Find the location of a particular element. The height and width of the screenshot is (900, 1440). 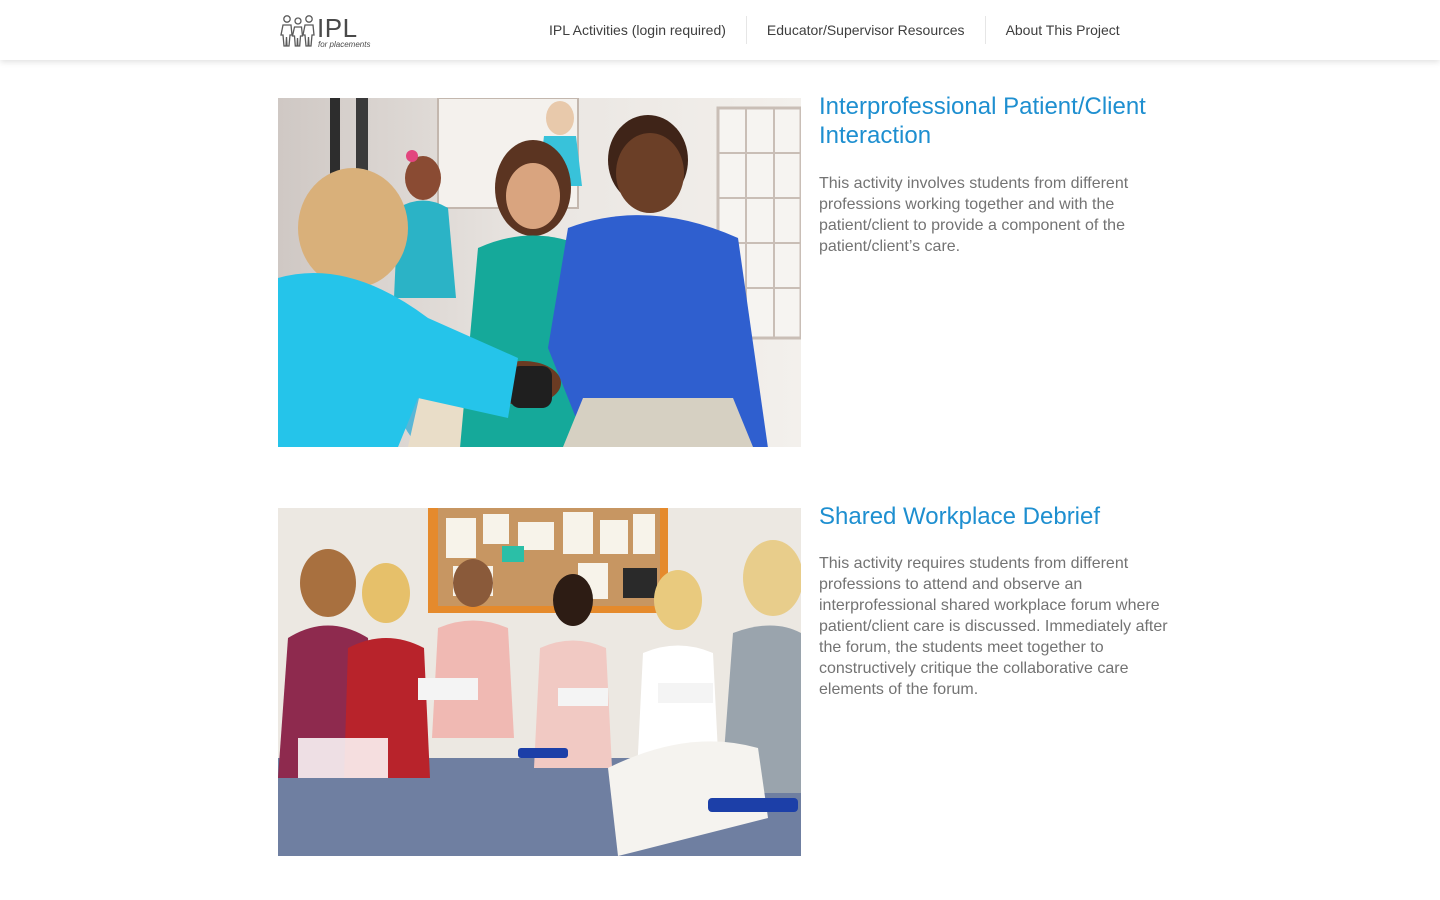

nav-ipl-activities: IPL Activities (login required) is located at coordinates (637, 30).